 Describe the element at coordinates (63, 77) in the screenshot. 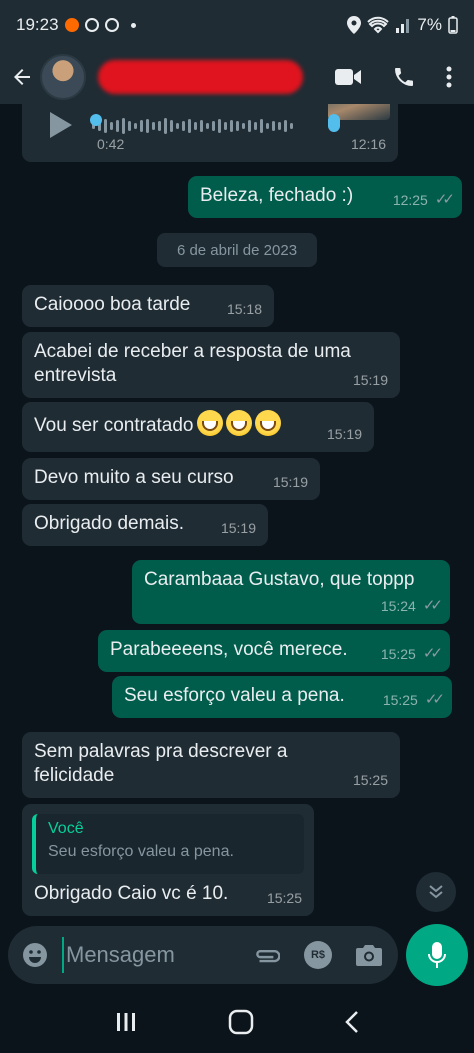

I see `contact-avatar` at that location.